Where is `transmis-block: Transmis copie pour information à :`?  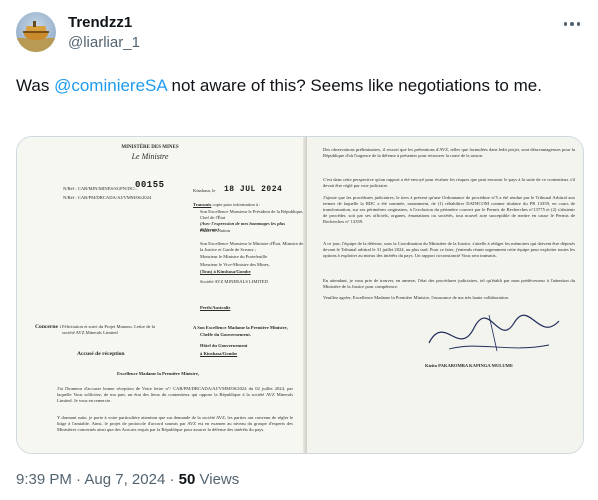
transmis-block: Transmis copie pour information à : is located at coordinates (248, 205).